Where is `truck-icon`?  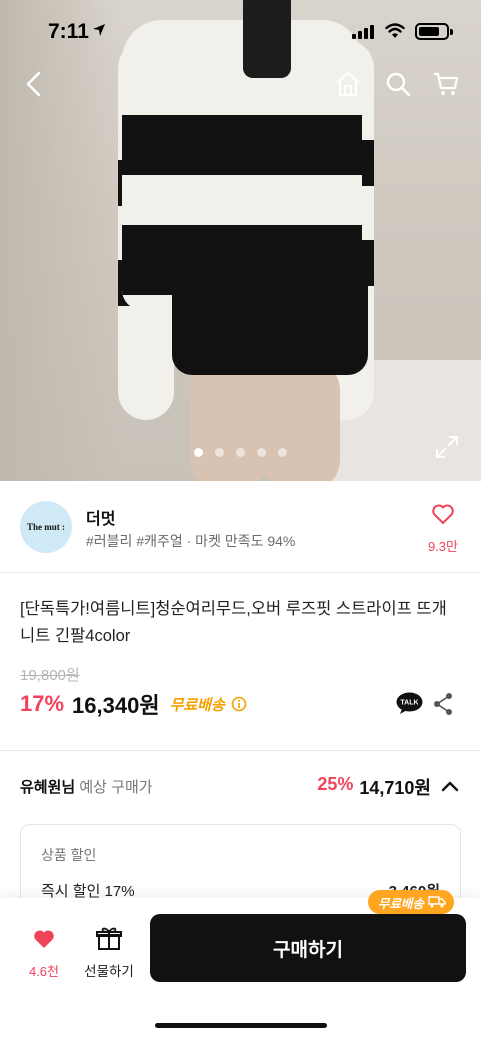 truck-icon is located at coordinates (437, 902).